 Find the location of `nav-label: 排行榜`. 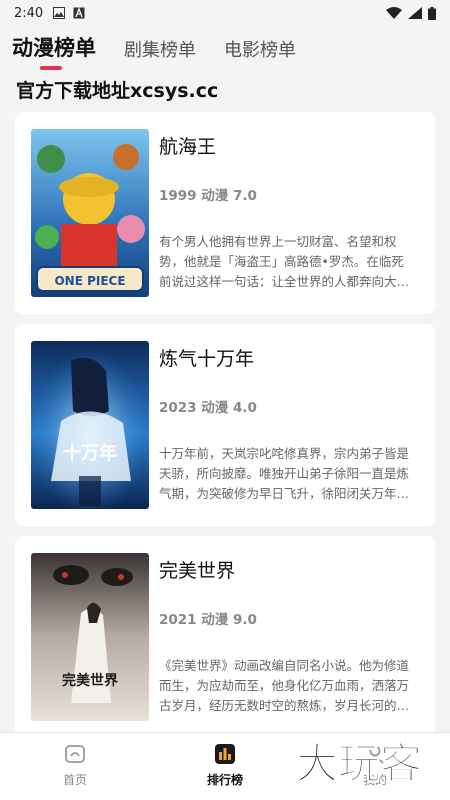

nav-label: 排行榜 is located at coordinates (224, 780).